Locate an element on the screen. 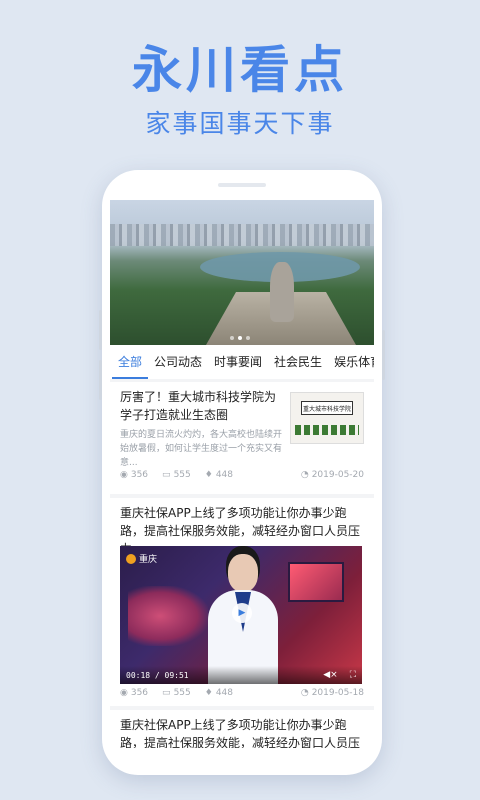 Image resolution: width=480 pixels, height=800 pixels. tab-entertainment-sports: 娱乐体育 is located at coordinates (354, 362).